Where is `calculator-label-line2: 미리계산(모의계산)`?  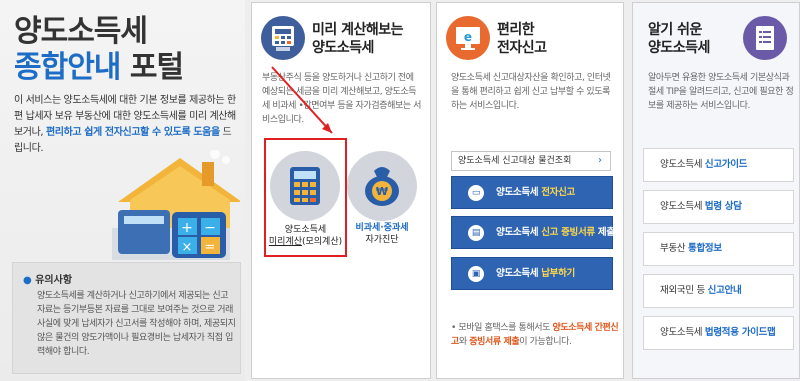
calculator-label-line2: 미리계산(모의계산) is located at coordinates (305, 242).